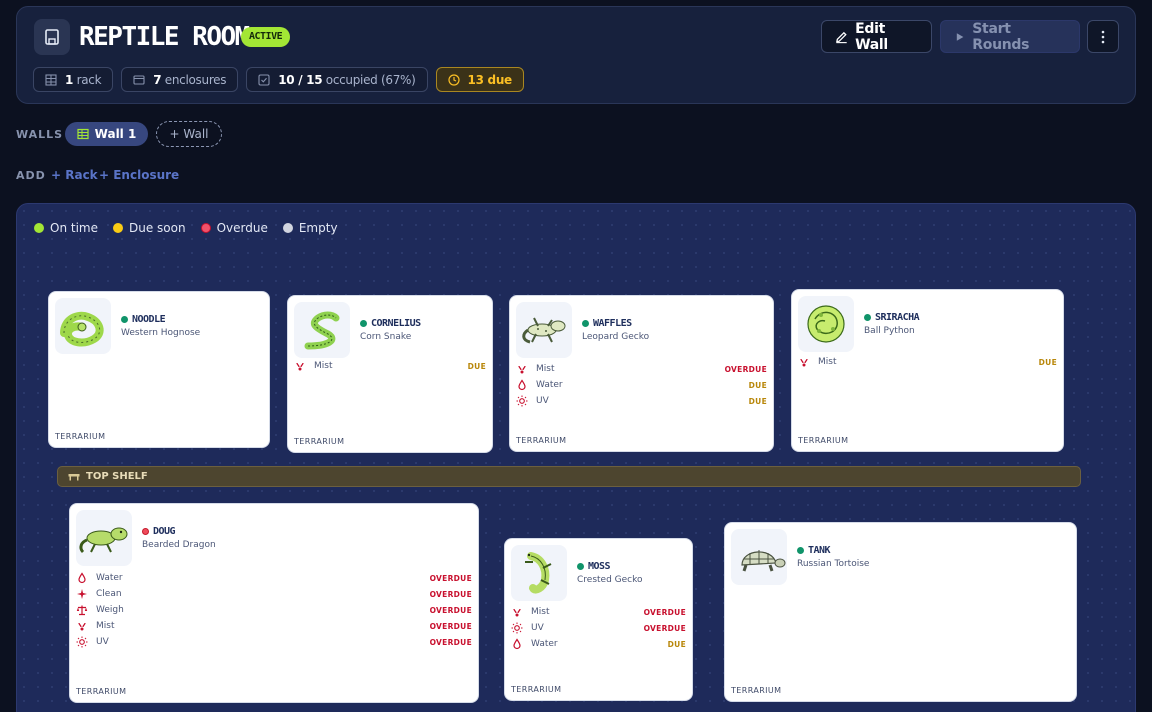  I want to click on tab-wall-1: Wall 1, so click(106, 134).